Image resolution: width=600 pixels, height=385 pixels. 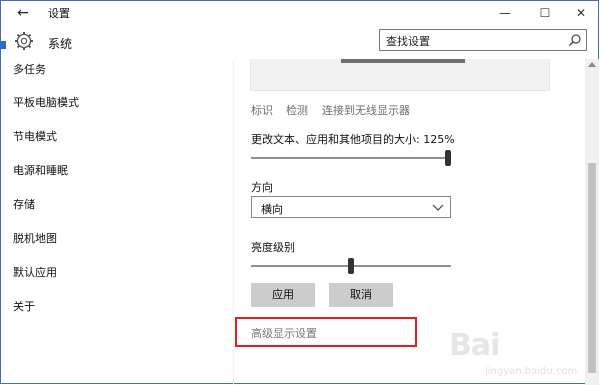 What do you see at coordinates (353, 139) in the screenshot?
I see `scale-label: 更改文本、应用和其他项目的大小: 125%` at bounding box center [353, 139].